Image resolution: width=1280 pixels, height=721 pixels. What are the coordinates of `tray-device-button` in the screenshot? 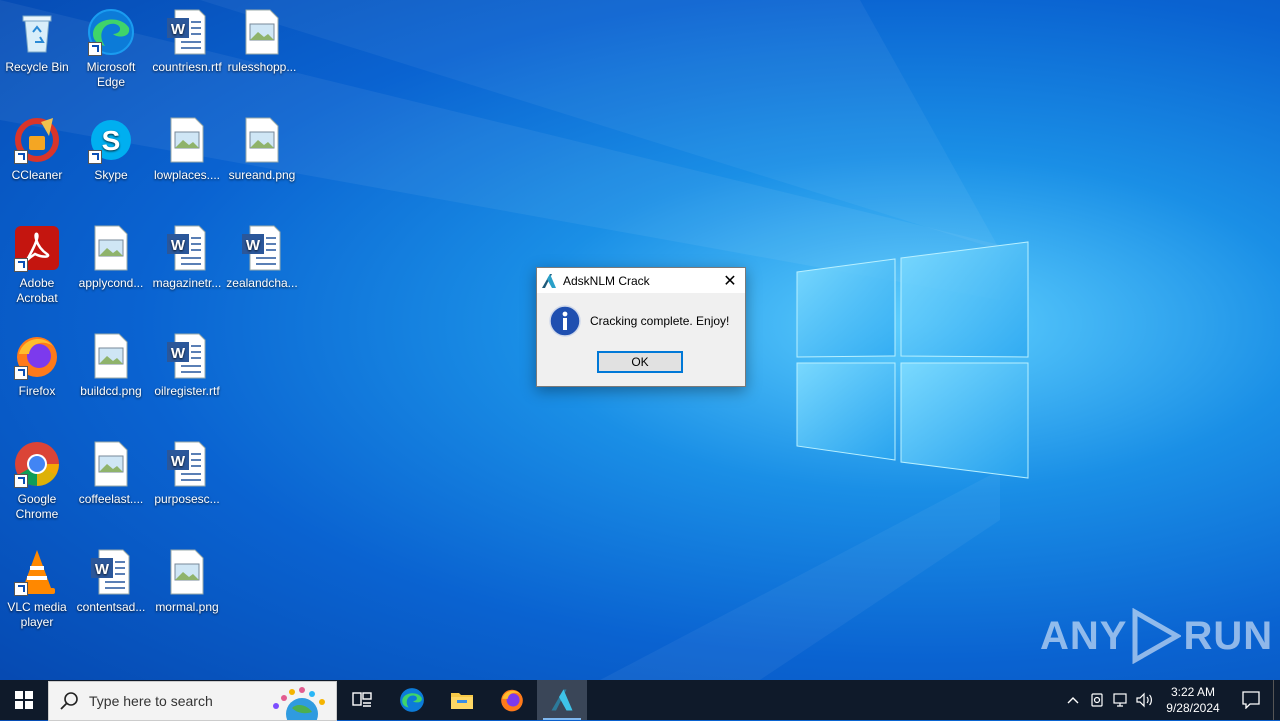 It's located at (1097, 700).